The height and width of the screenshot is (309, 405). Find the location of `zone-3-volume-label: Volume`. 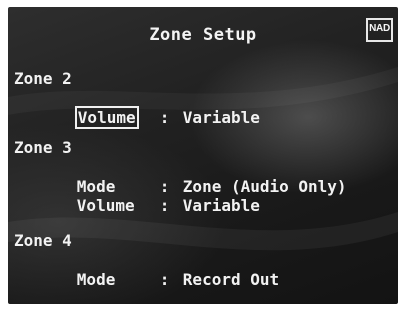

zone-3-volume-label: Volume is located at coordinates (106, 205).